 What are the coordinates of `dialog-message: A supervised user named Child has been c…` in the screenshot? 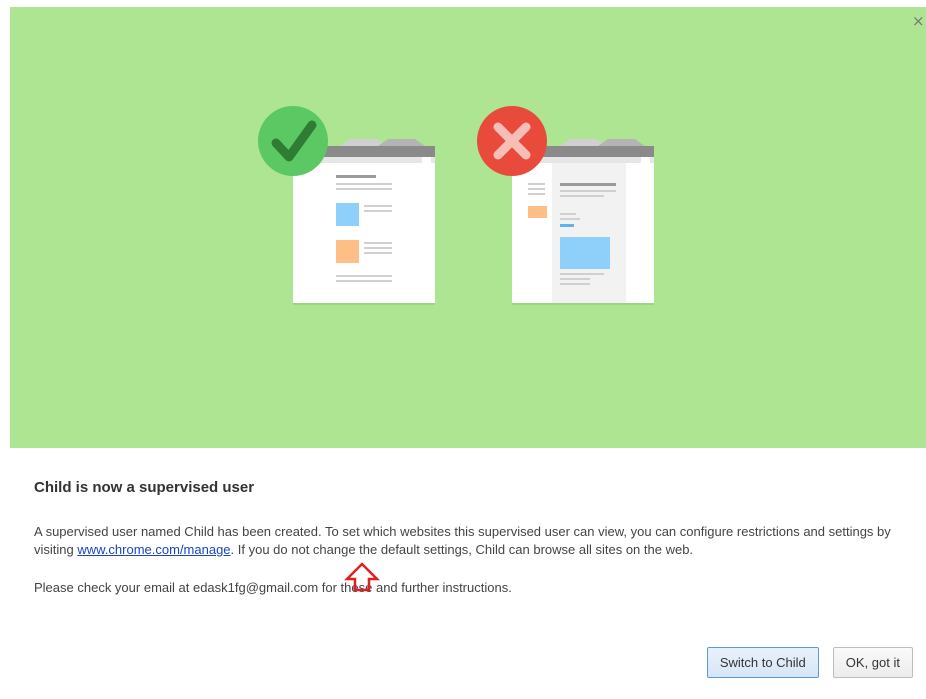 It's located at (464, 541).